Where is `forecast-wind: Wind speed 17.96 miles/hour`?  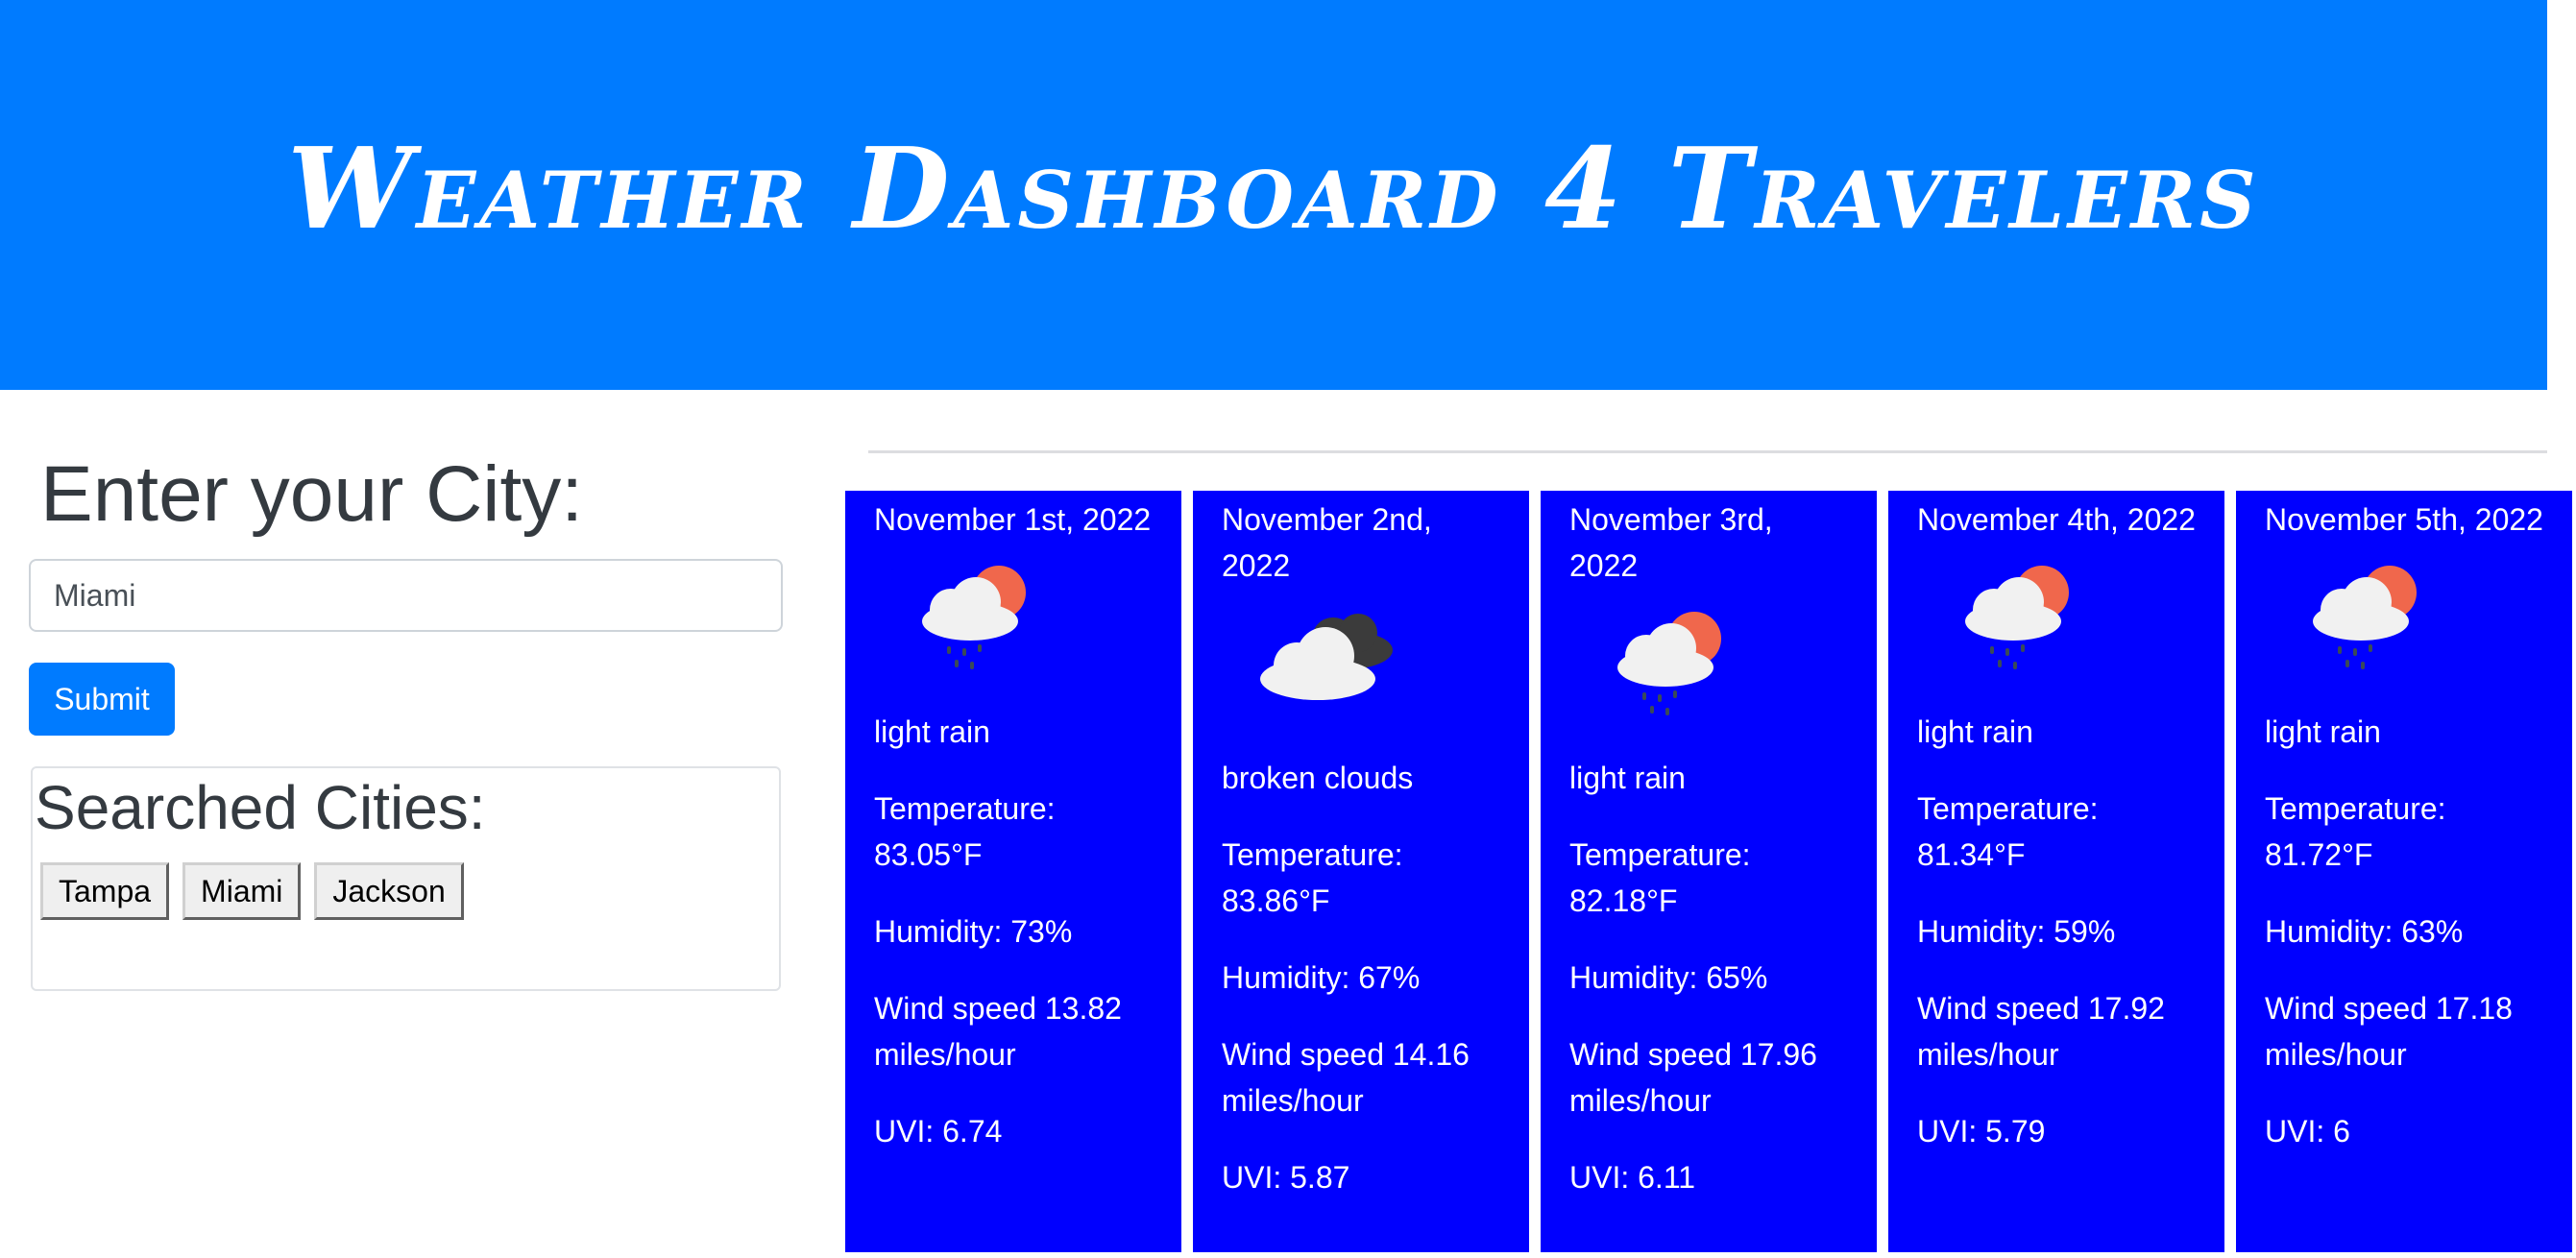 forecast-wind: Wind speed 17.96 miles/hour is located at coordinates (1693, 1077).